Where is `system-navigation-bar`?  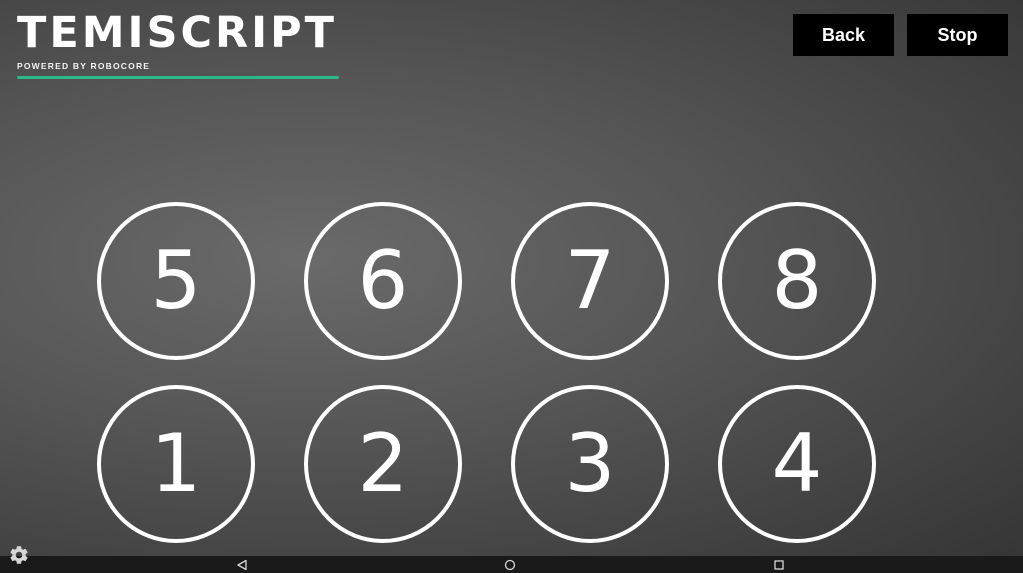 system-navigation-bar is located at coordinates (511, 564).